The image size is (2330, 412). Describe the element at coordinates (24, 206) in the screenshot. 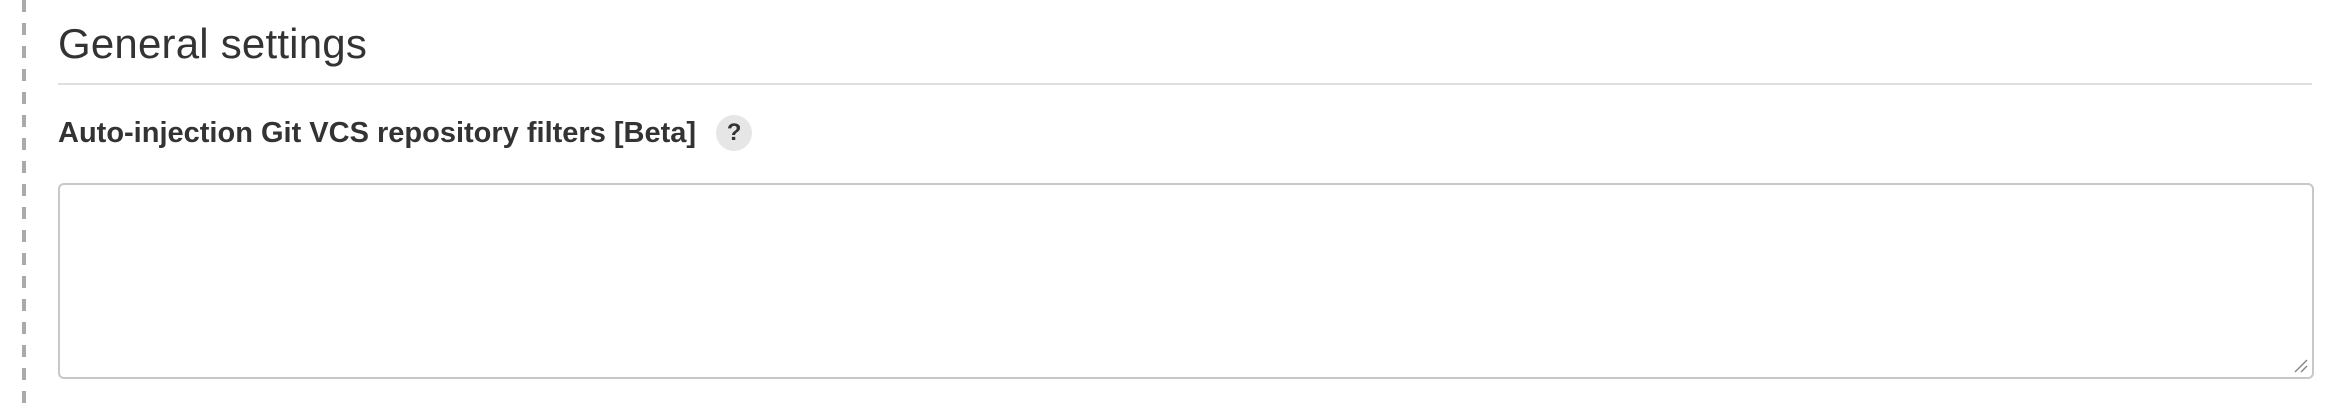

I see `section-dashed-rail` at that location.